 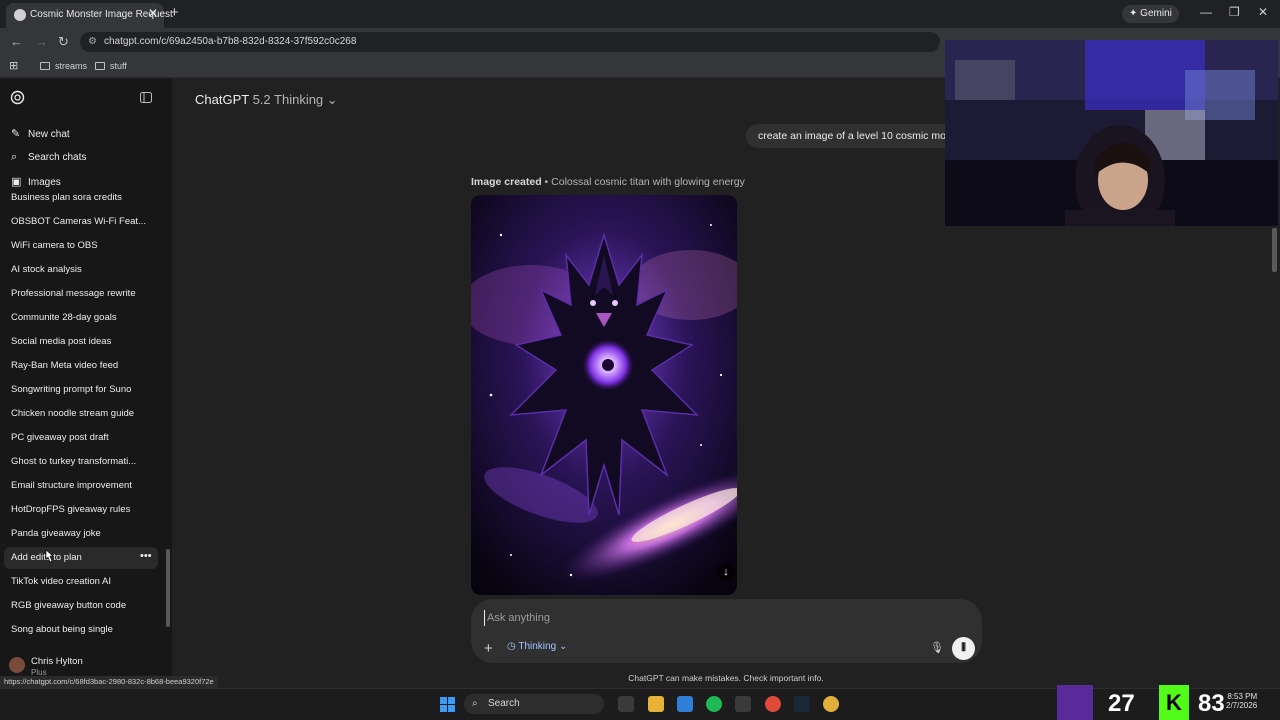 I want to click on chat-history-item: Panda giveaway joke, so click(x=56, y=533).